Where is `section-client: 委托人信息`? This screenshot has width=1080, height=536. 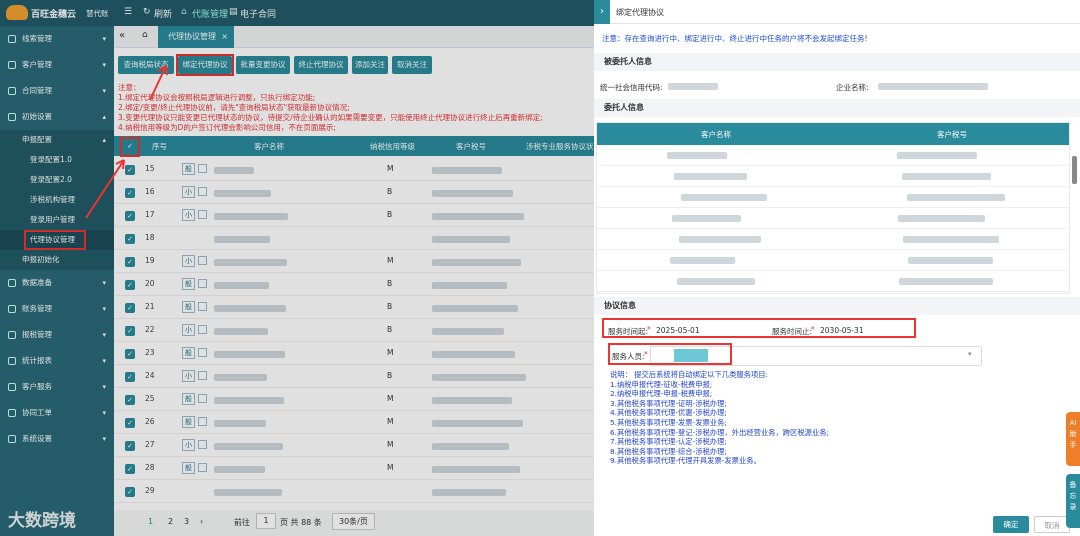 section-client: 委托人信息 is located at coordinates (837, 108).